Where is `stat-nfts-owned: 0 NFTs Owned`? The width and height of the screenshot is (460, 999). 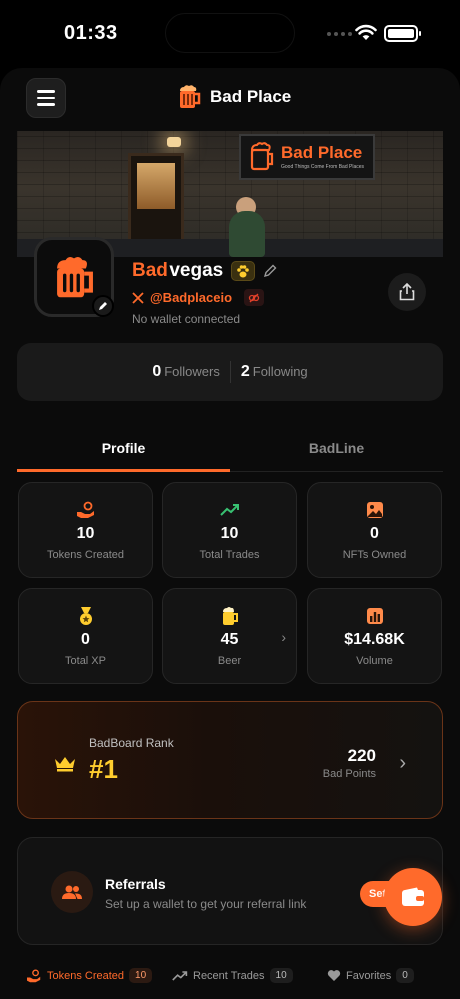
stat-nfts-owned: 0 NFTs Owned is located at coordinates (374, 530).